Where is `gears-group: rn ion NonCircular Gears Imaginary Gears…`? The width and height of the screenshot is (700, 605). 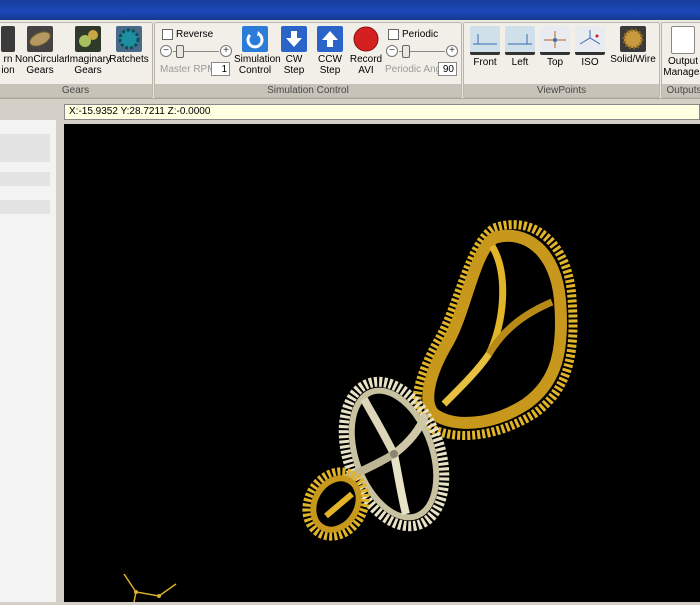
gears-group: rn ion NonCircular Gears Imaginary Gears… is located at coordinates (76, 60).